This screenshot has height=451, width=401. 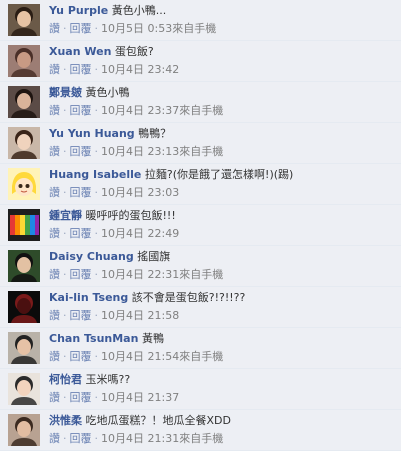 I want to click on comment-timestamp: 10月4日 22:49, so click(x=140, y=233).